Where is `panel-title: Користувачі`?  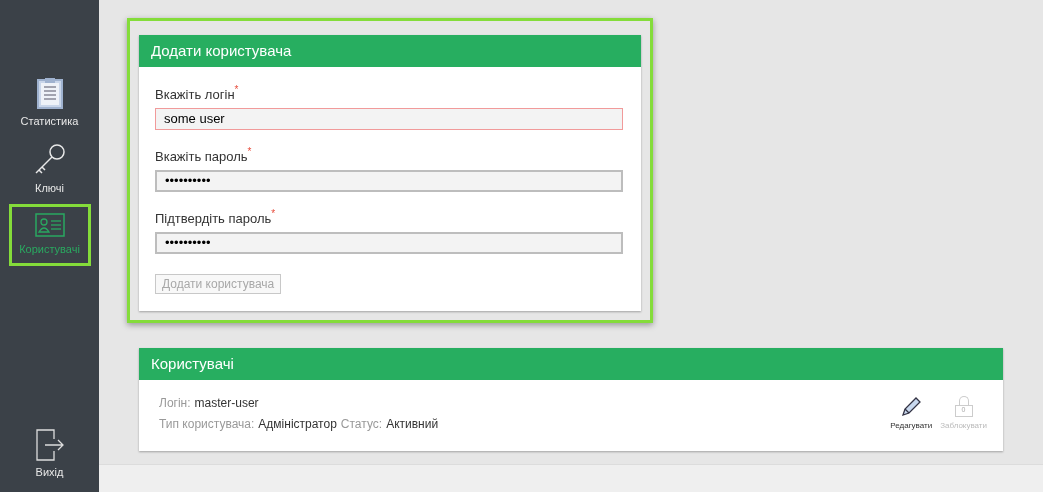 panel-title: Користувачі is located at coordinates (192, 363).